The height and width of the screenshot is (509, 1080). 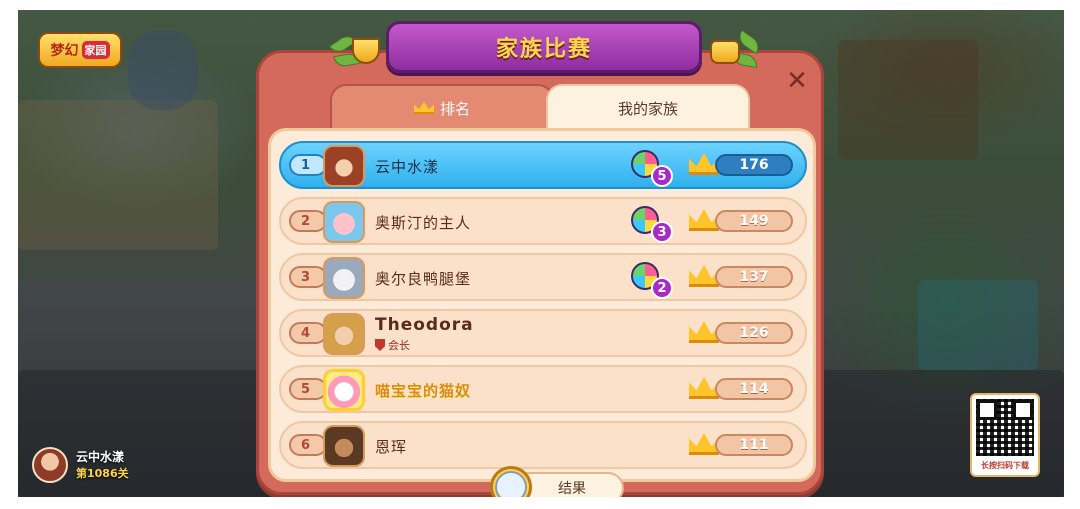 I want to click on member-role-label: 会长, so click(x=399, y=345).